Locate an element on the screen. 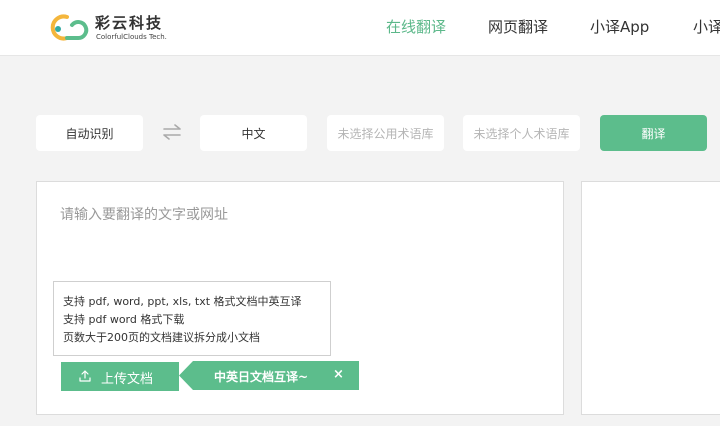  upload-document-button: 上传文档 is located at coordinates (120, 376).